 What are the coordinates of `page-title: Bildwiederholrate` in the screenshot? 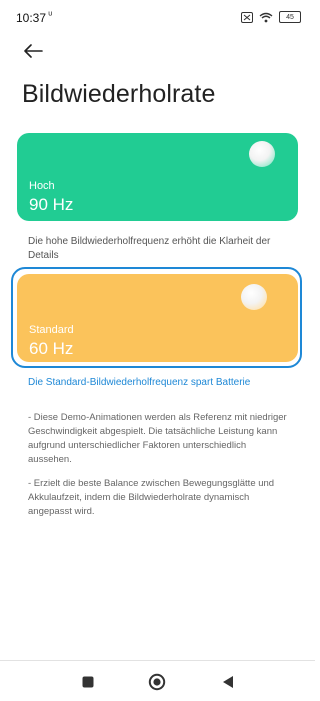 It's located at (119, 94).